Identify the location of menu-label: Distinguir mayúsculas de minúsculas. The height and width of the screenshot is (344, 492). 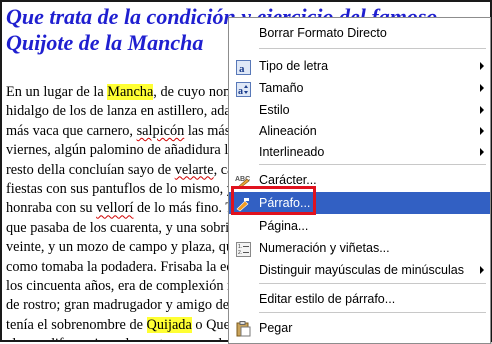
(361, 270).